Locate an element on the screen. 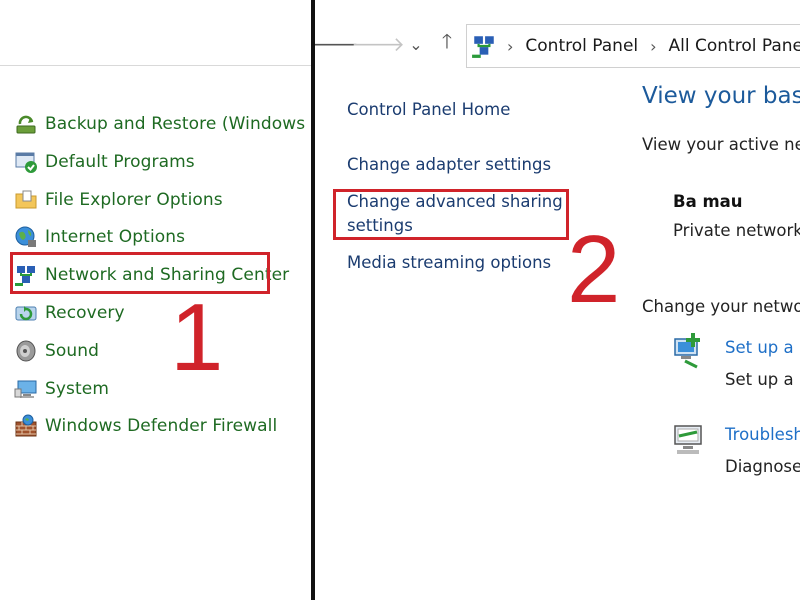 This screenshot has height=600, width=800. change-adapter-settings-link: Change adapter settings is located at coordinates (449, 165).